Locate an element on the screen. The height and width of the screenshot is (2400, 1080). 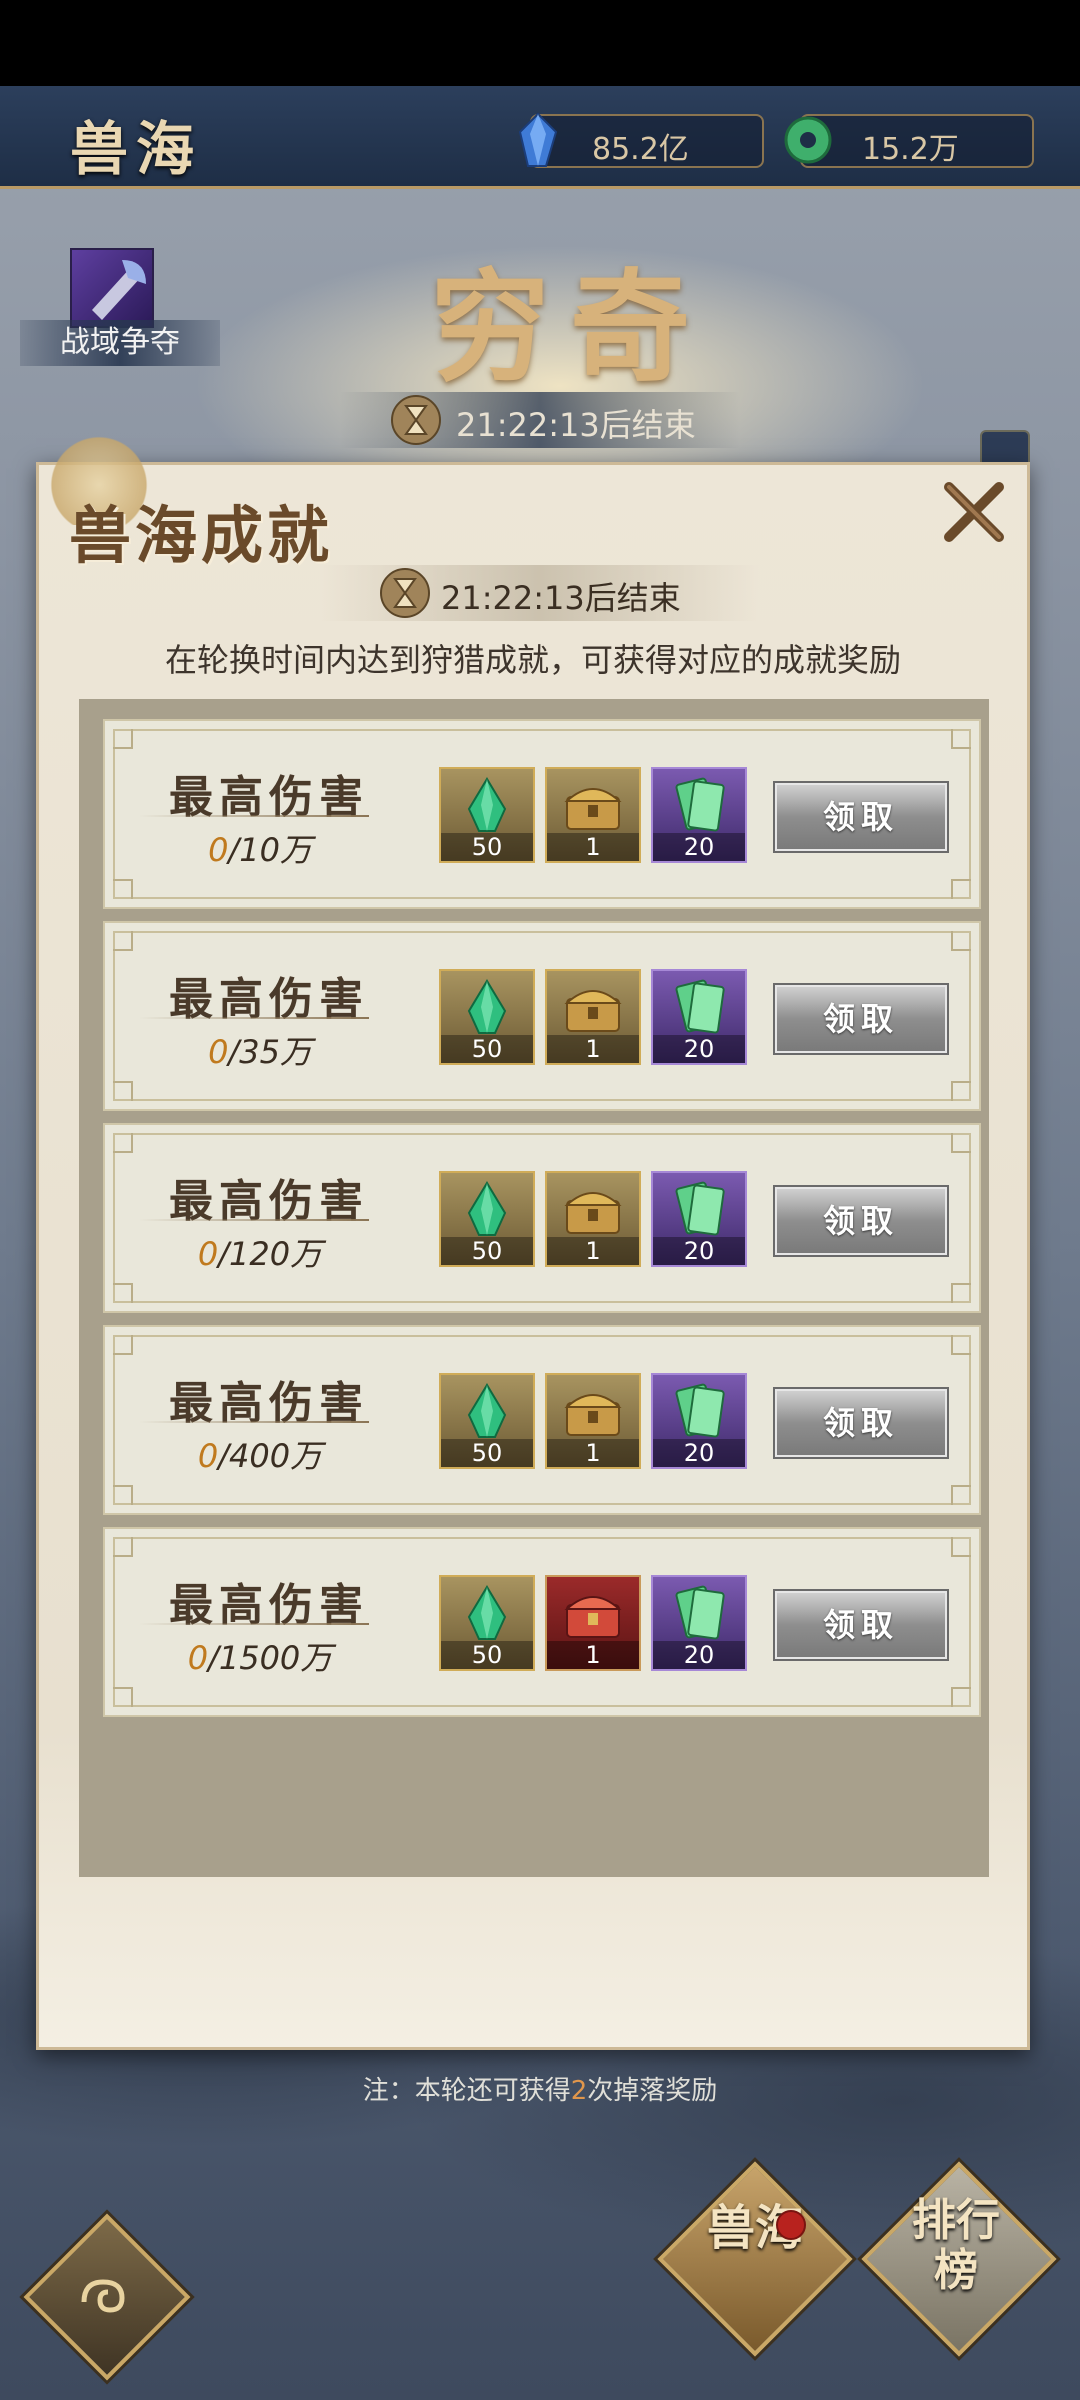
achievement-row: 最高伤害 0/400万 50 1 20 领取 is located at coordinates (542, 1420).